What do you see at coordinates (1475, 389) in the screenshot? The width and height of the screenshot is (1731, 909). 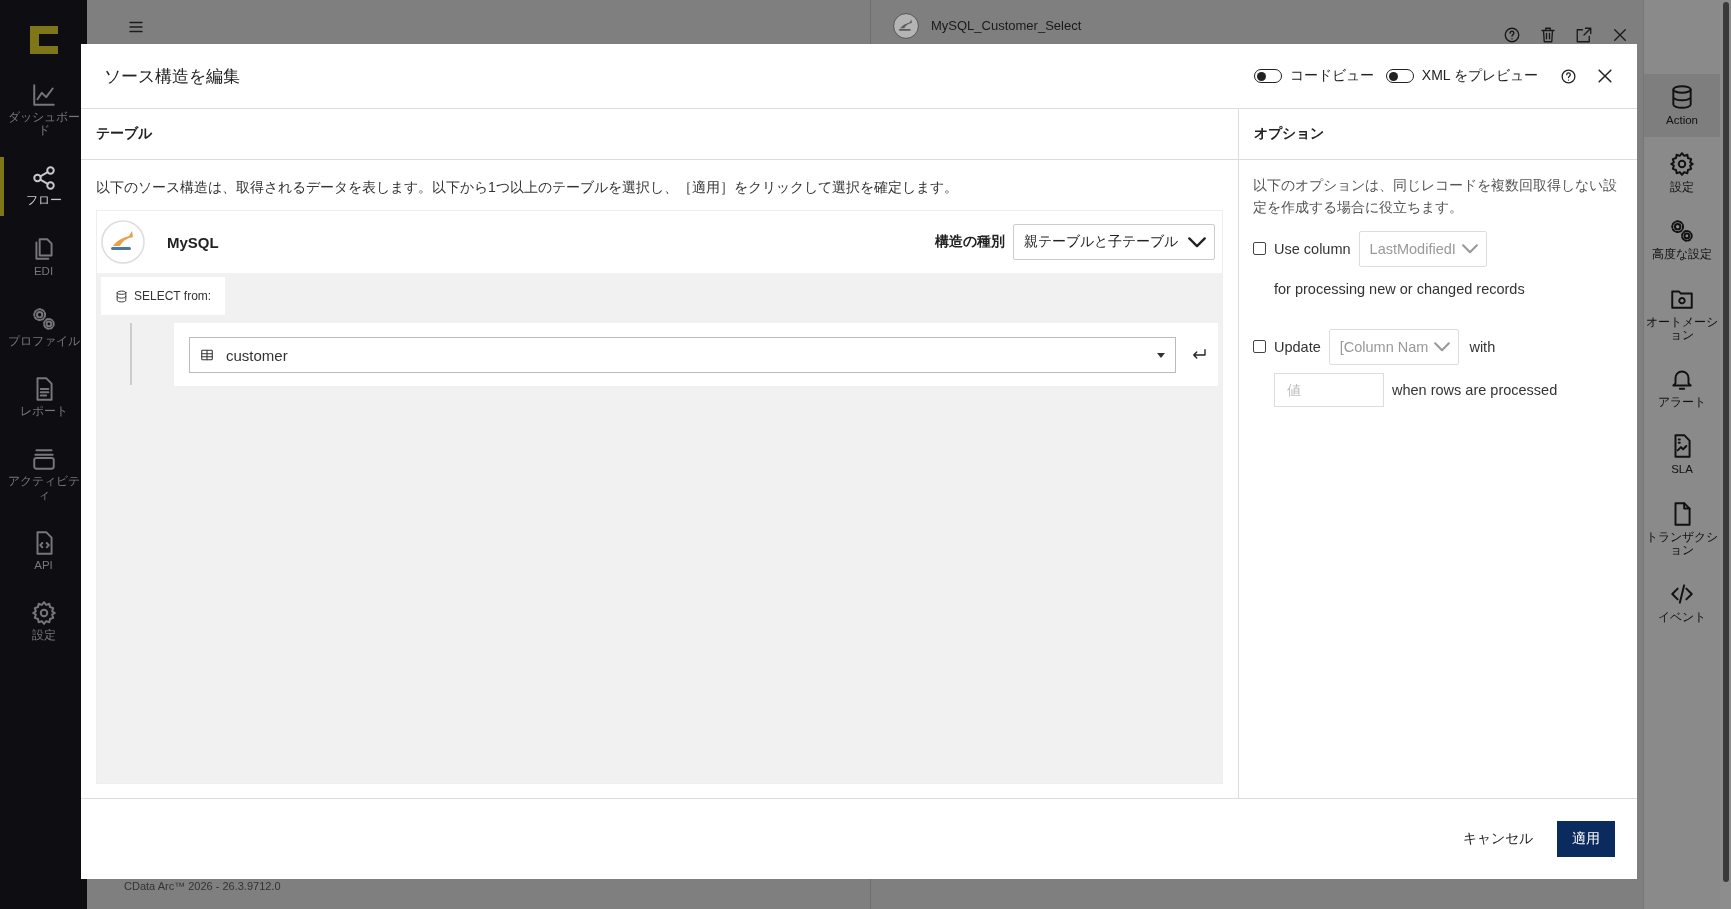 I see `option-note: when rows are processed` at bounding box center [1475, 389].